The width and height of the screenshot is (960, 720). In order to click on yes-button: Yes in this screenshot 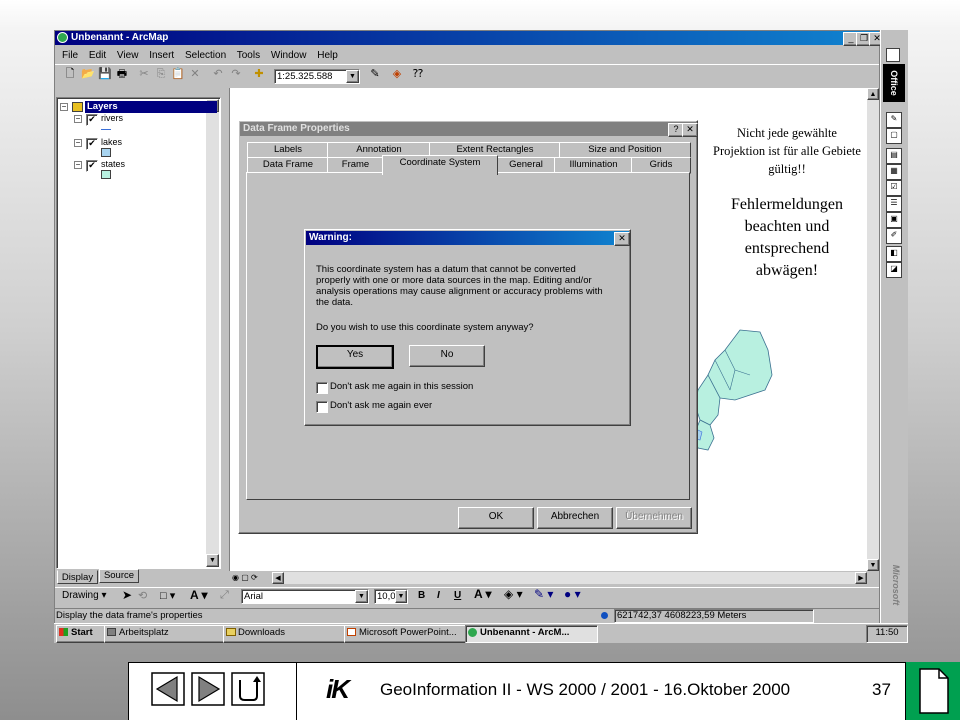, I will do `click(355, 357)`.